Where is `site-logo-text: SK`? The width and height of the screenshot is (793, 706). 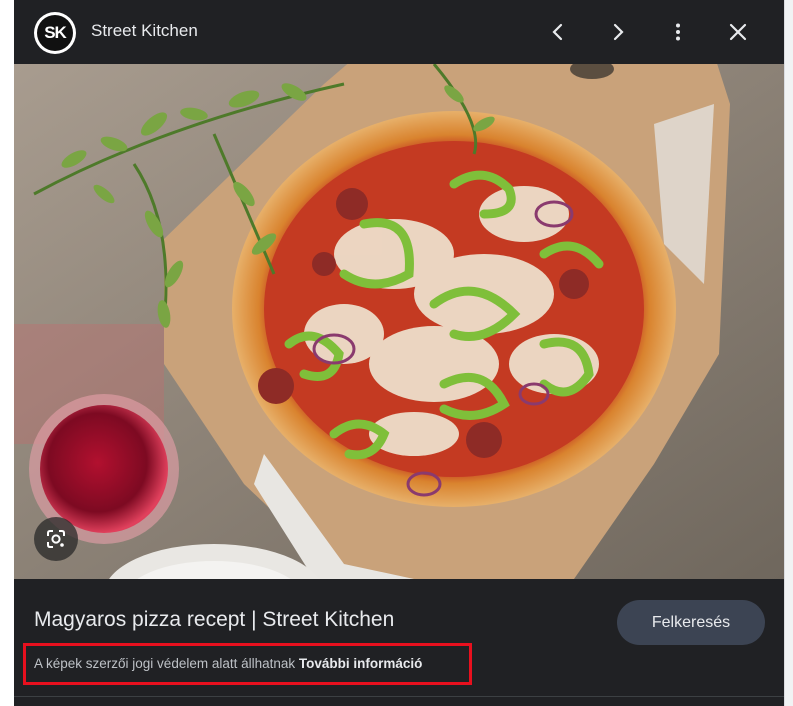
site-logo-text: SK is located at coordinates (55, 33).